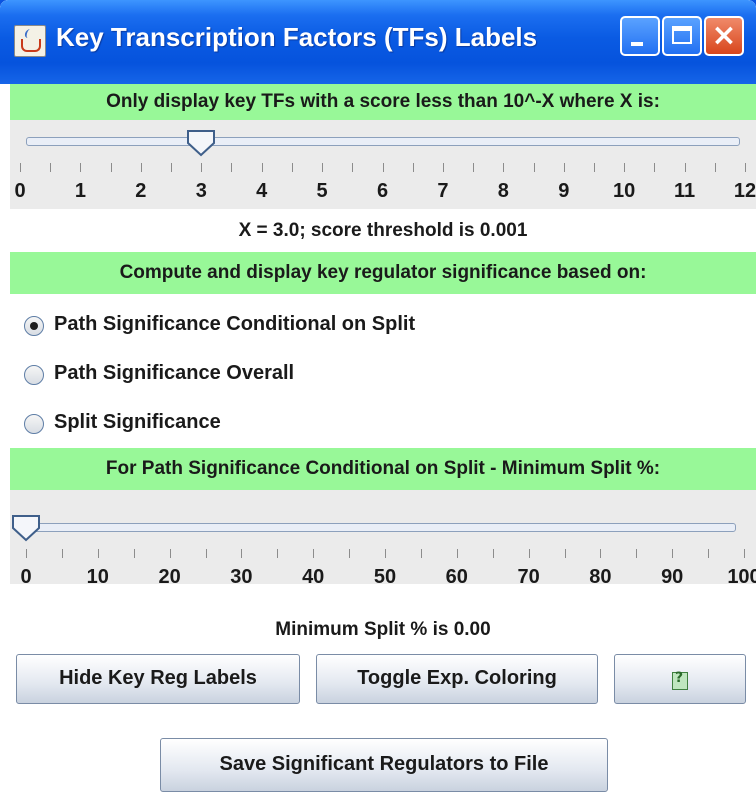 The image size is (756, 796). What do you see at coordinates (30, 41) in the screenshot?
I see `java-cup-icon` at bounding box center [30, 41].